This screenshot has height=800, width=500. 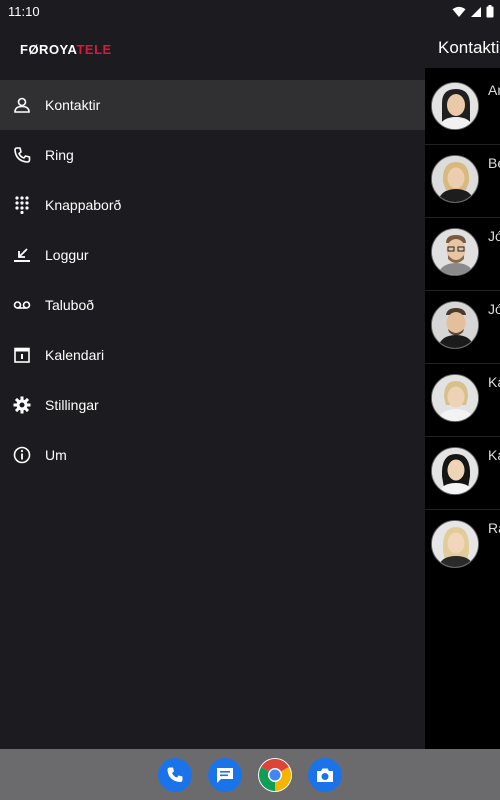 I want to click on contacts-title: Kontakti, so click(x=469, y=47).